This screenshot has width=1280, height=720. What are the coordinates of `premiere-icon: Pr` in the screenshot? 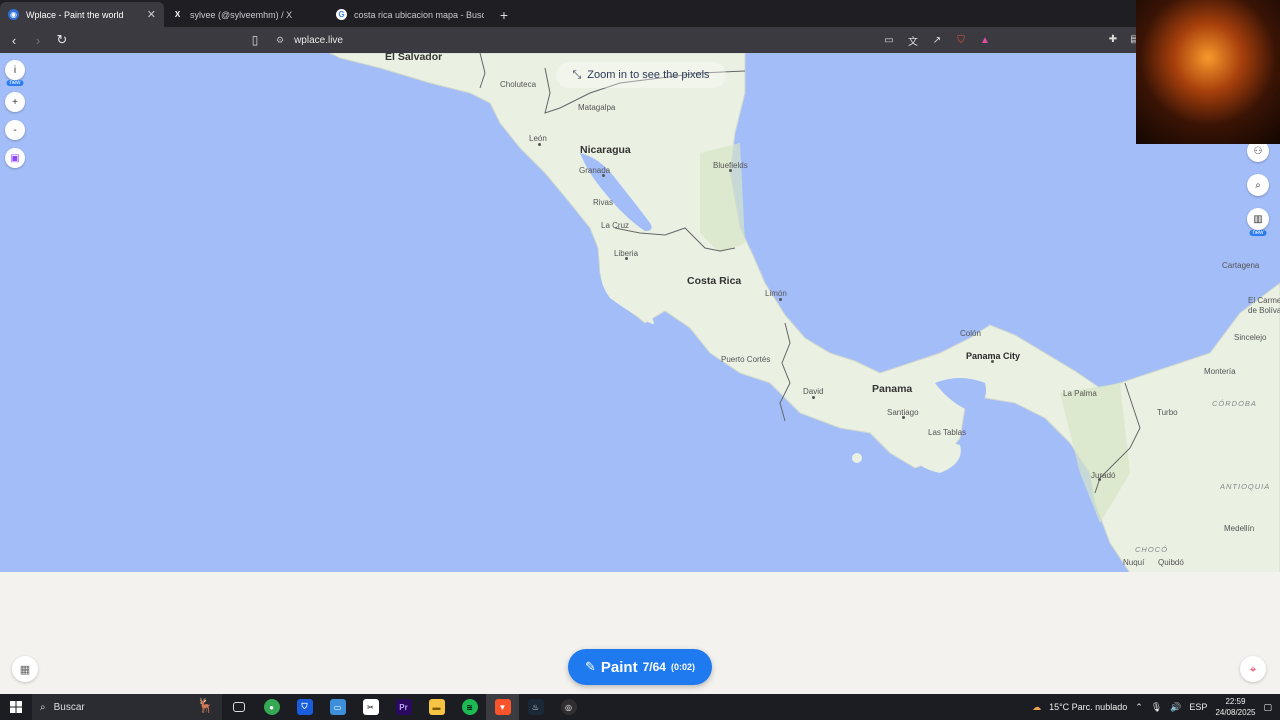 It's located at (403, 707).